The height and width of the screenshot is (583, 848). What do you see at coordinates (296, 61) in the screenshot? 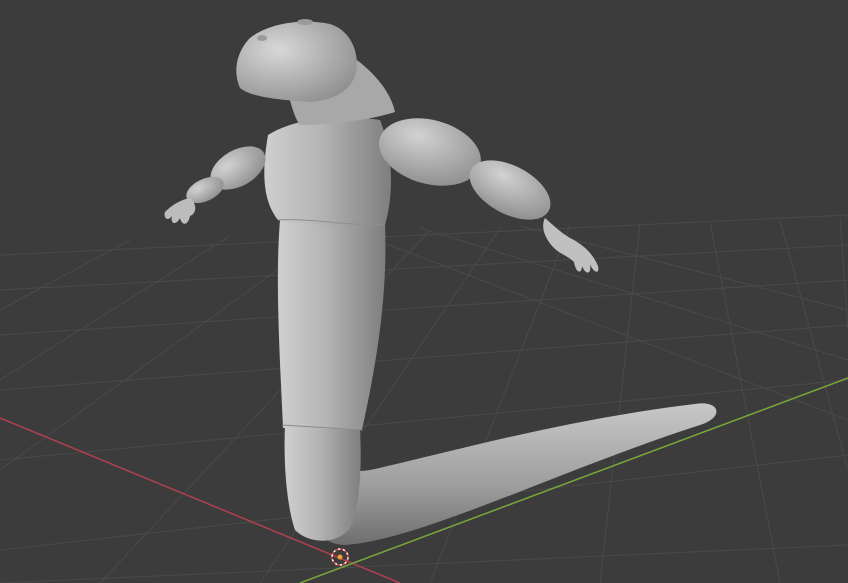
I see `head-mesh` at bounding box center [296, 61].